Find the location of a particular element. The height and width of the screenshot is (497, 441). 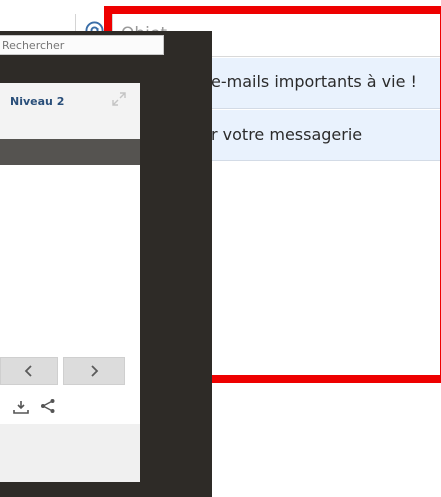

previous-button is located at coordinates (29, 371).